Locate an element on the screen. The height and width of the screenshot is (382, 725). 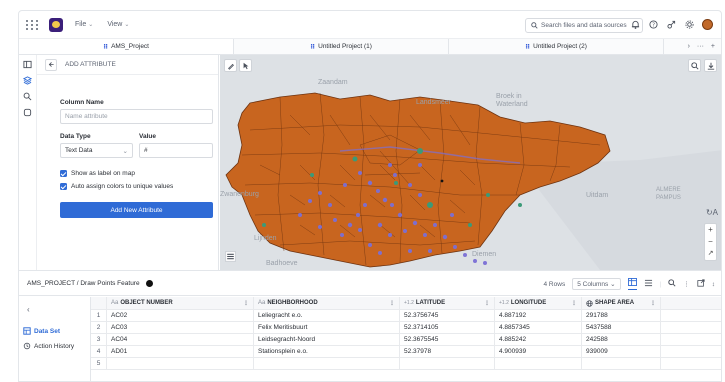
column-header-object-number: Aa OBJECT NUMBER ⋮ is located at coordinates (180, 303).